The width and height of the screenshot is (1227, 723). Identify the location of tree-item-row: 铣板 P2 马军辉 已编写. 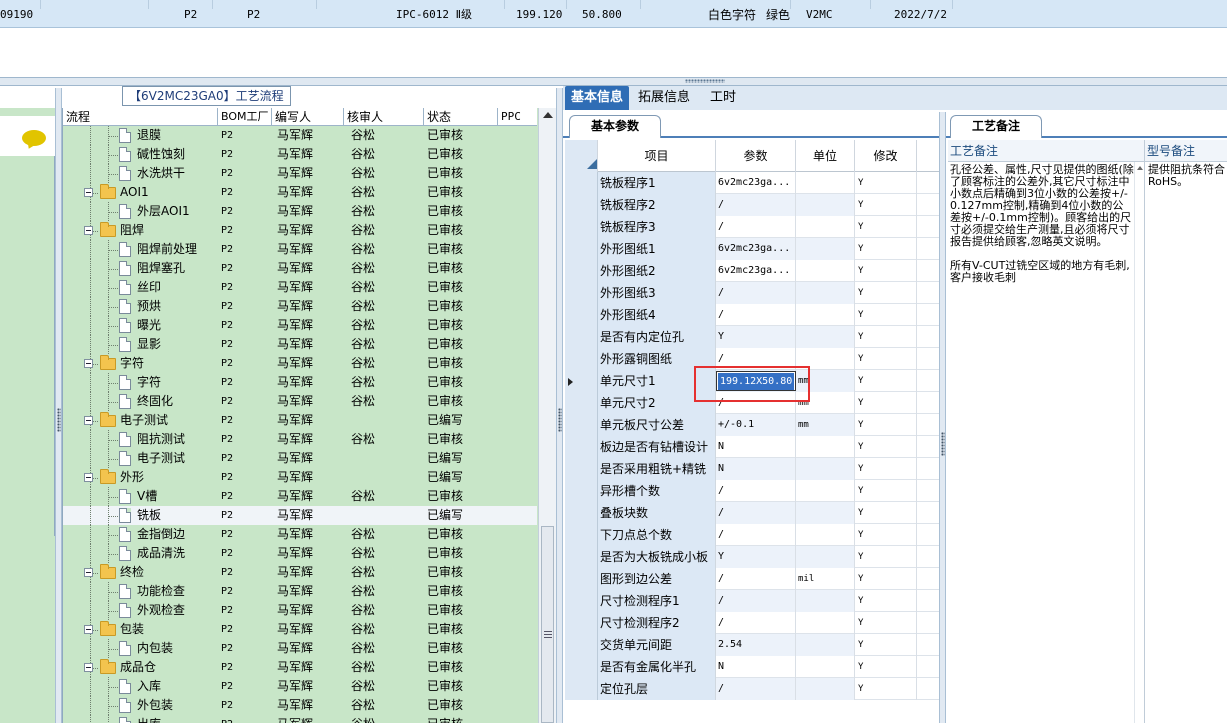
(300, 515).